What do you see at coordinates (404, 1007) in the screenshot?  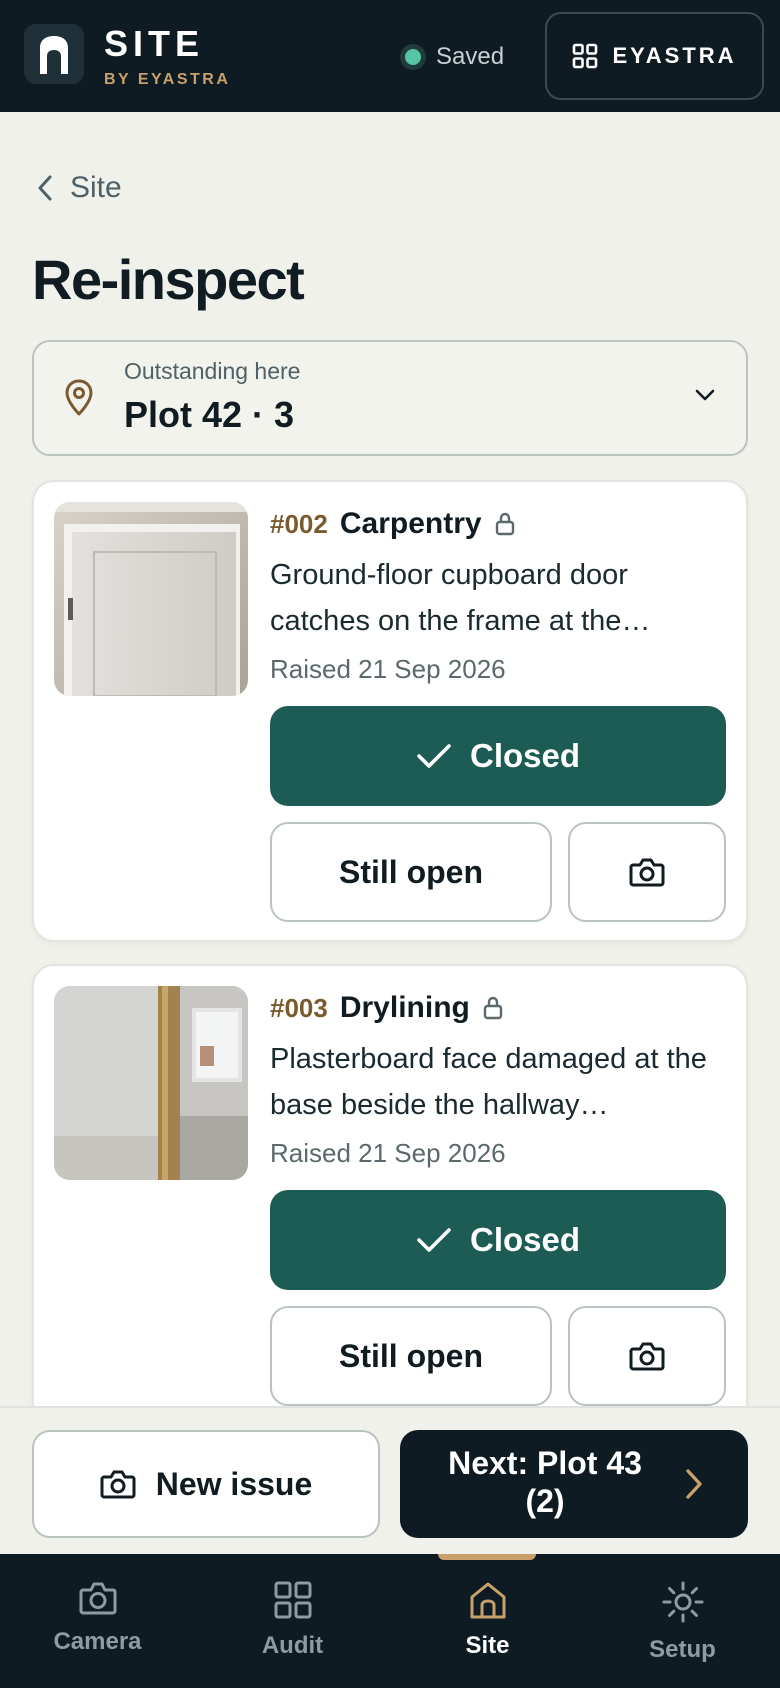 I see `issue-trade: Drylining` at bounding box center [404, 1007].